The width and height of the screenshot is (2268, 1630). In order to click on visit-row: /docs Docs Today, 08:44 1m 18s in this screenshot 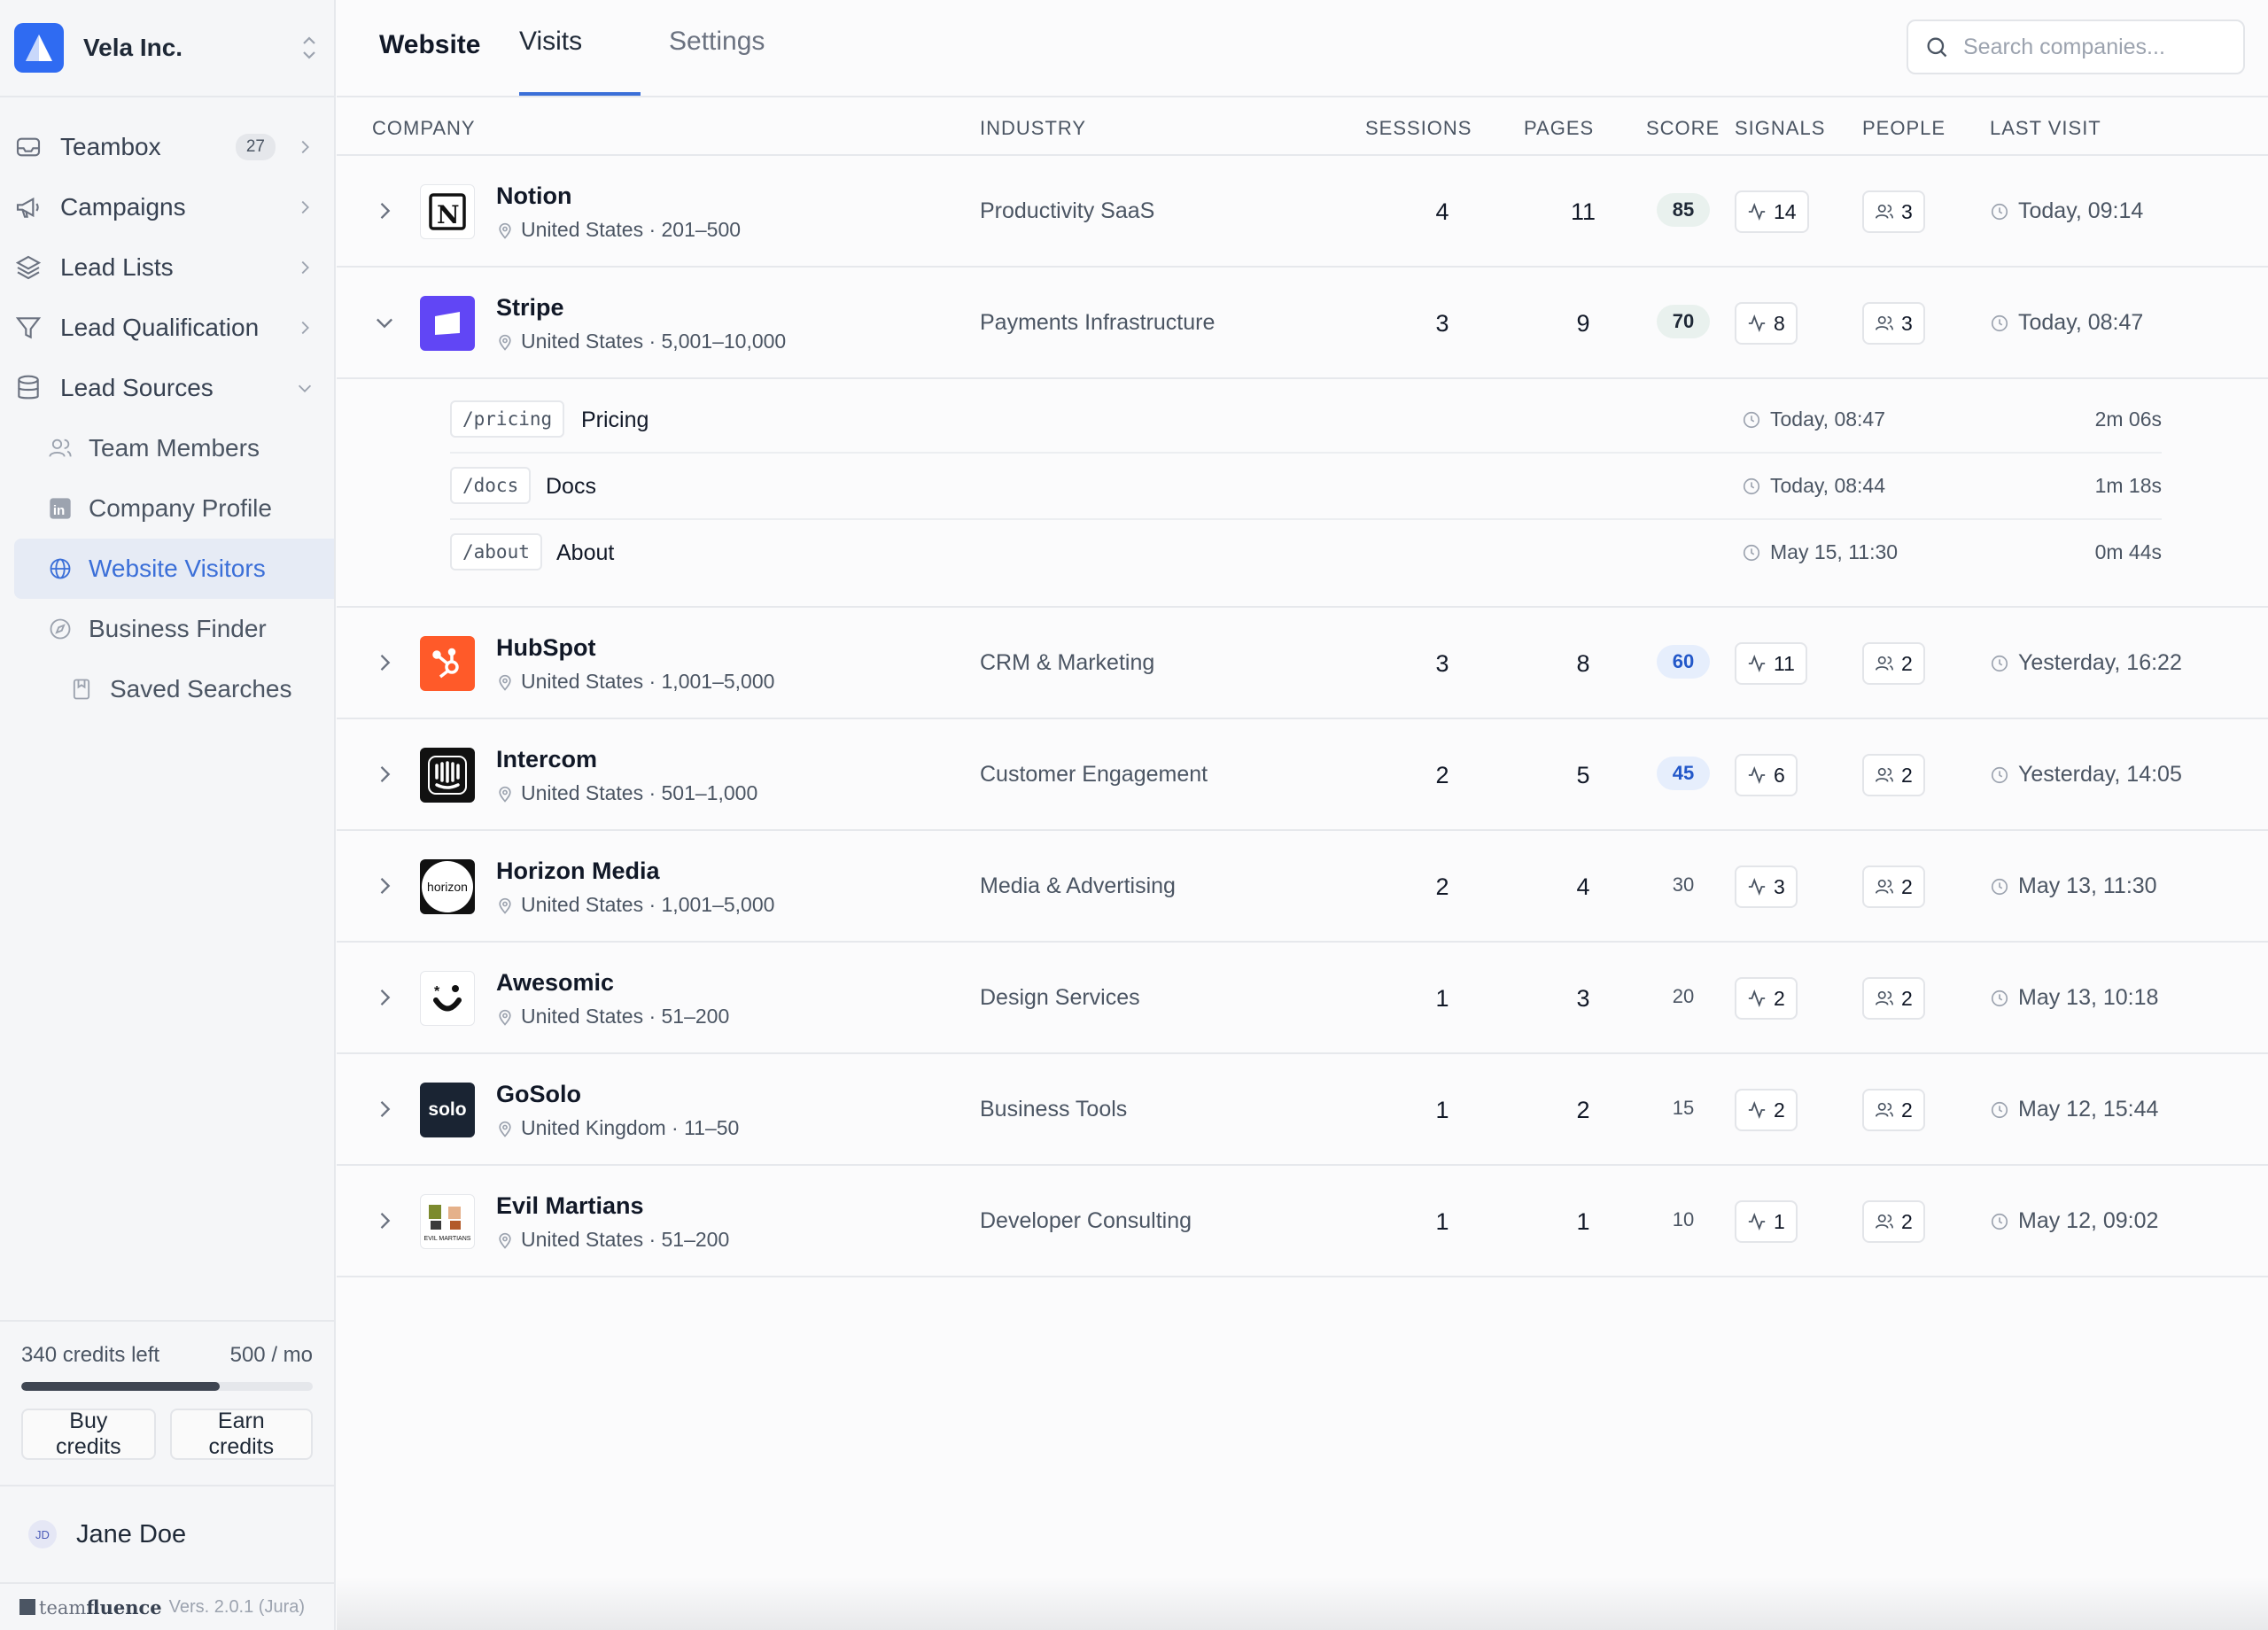, I will do `click(1306, 487)`.